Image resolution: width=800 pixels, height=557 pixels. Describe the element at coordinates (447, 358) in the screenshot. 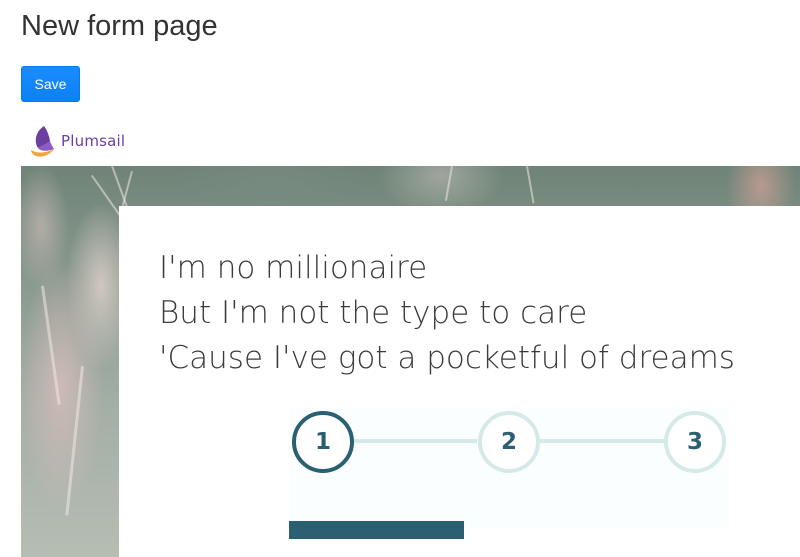

I see `lyrics-line: 'Cause I've got a pocketful of dreams` at that location.